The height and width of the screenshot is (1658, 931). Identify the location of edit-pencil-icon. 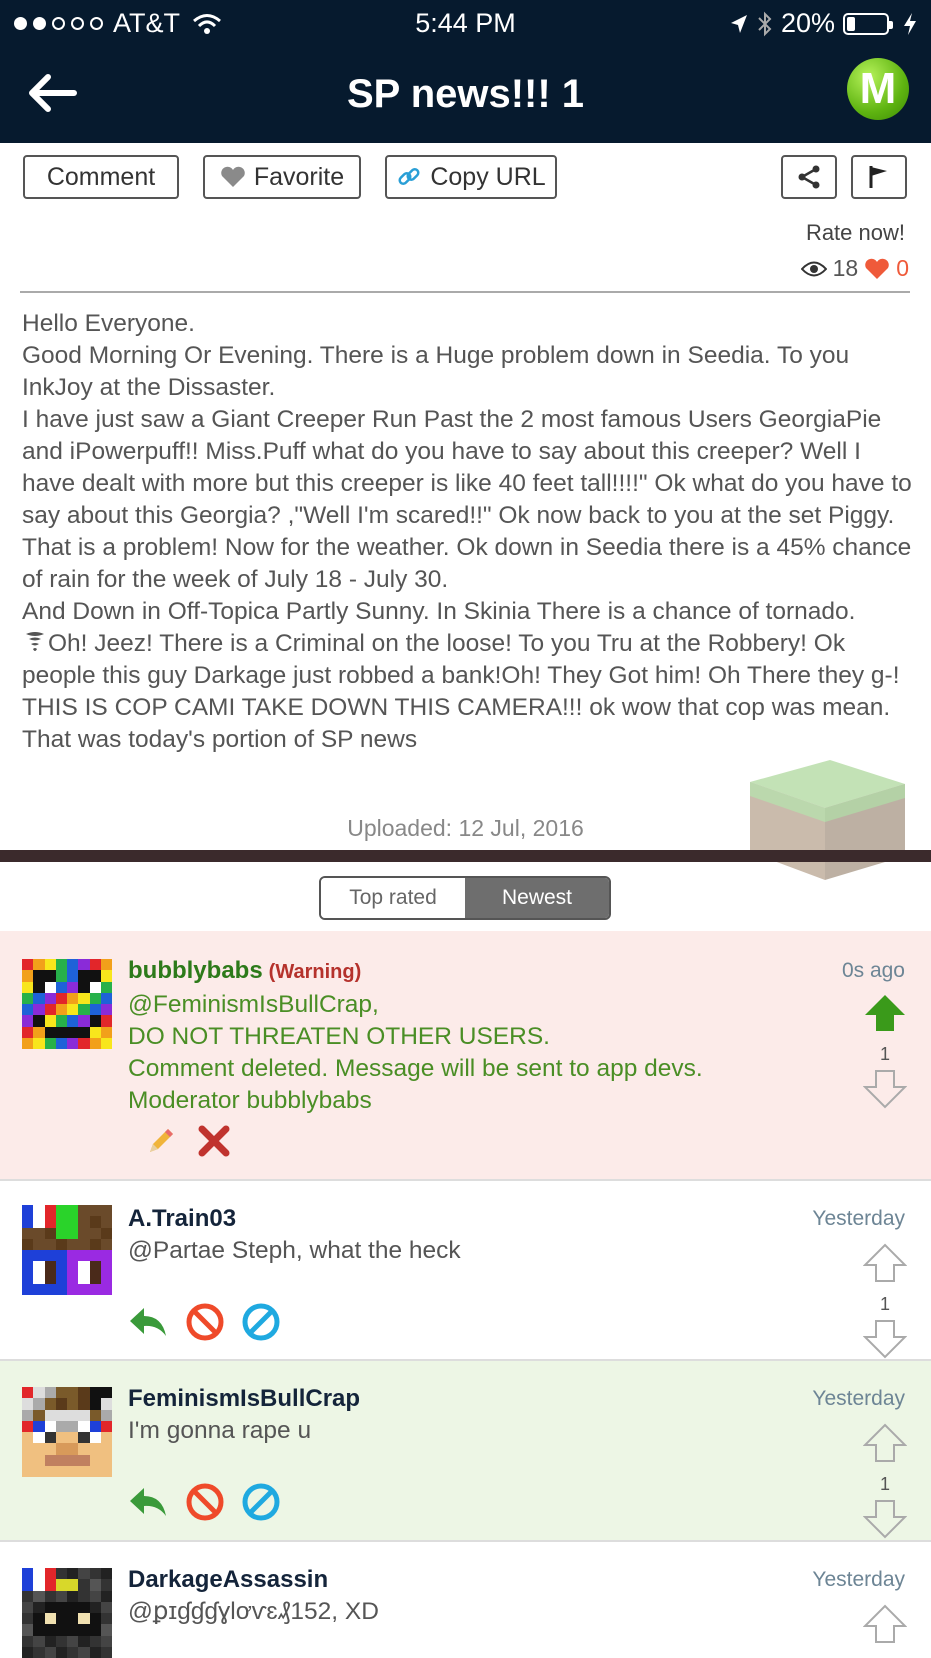
(161, 1141).